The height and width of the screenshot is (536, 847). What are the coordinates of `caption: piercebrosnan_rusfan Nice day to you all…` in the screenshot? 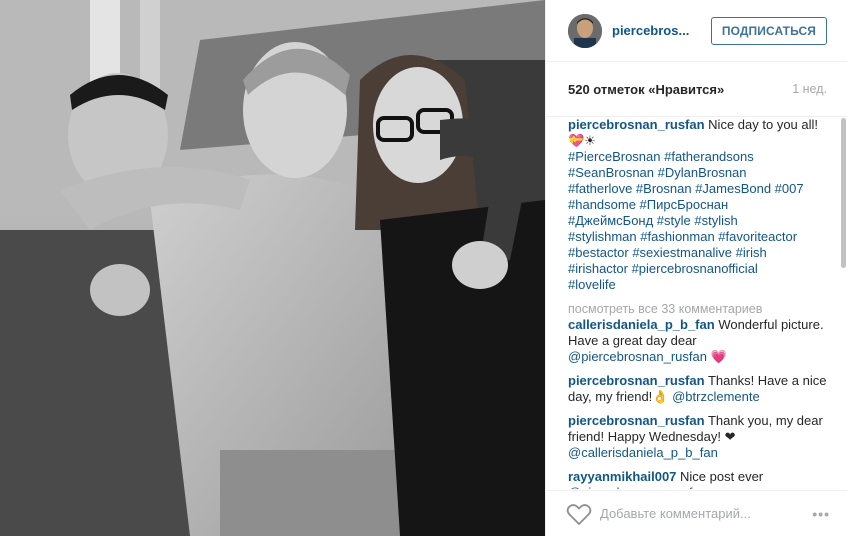 It's located at (698, 205).